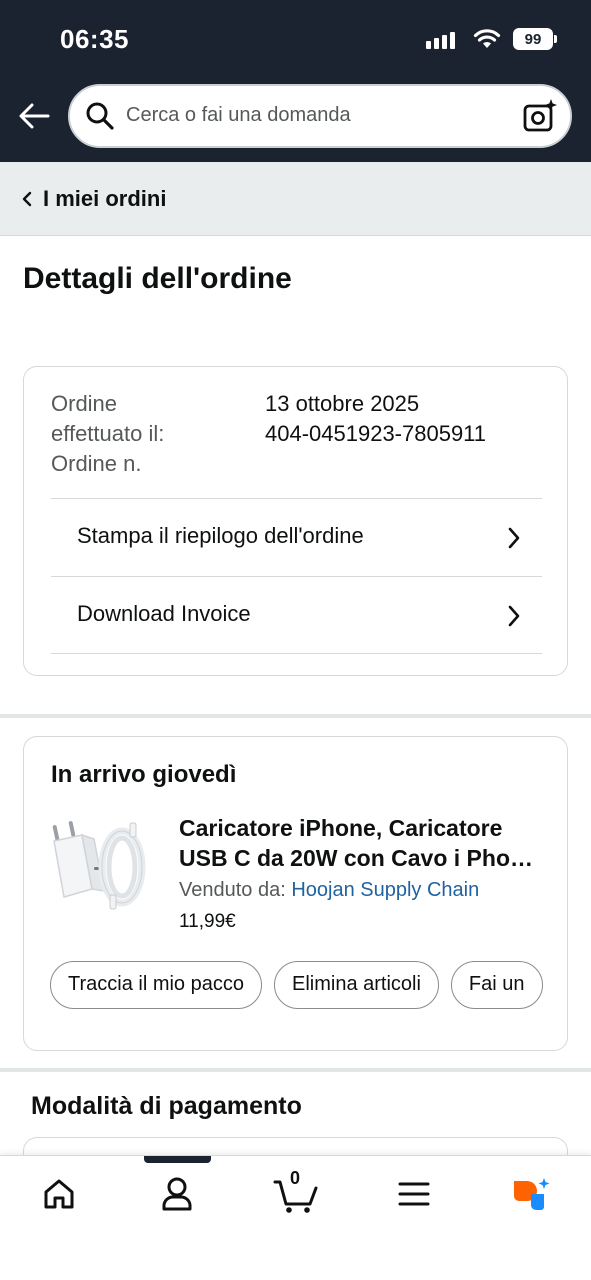  What do you see at coordinates (414, 1194) in the screenshot?
I see `menu-icon` at bounding box center [414, 1194].